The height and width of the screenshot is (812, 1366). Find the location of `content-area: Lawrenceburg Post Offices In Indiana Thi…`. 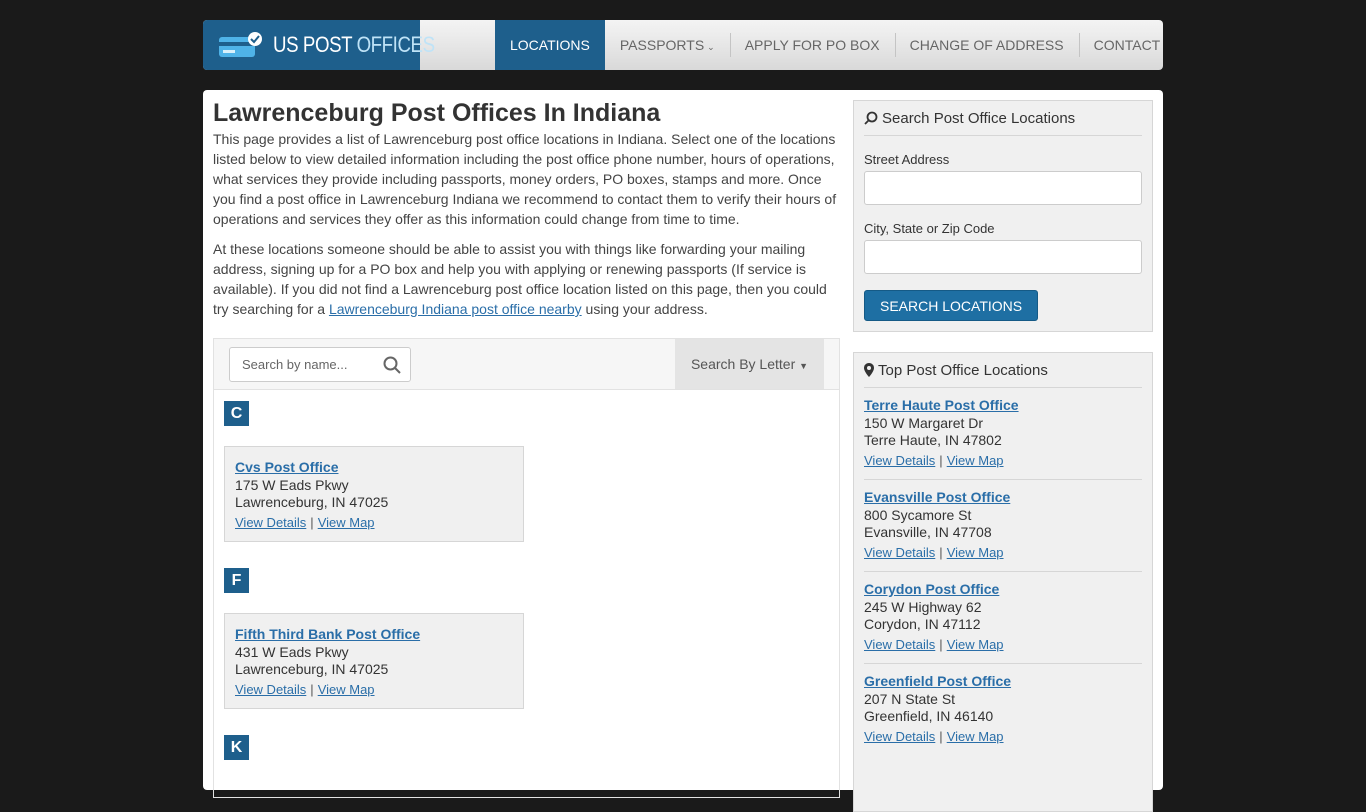

content-area: Lawrenceburg Post Offices In Indiana Thi… is located at coordinates (526, 213).